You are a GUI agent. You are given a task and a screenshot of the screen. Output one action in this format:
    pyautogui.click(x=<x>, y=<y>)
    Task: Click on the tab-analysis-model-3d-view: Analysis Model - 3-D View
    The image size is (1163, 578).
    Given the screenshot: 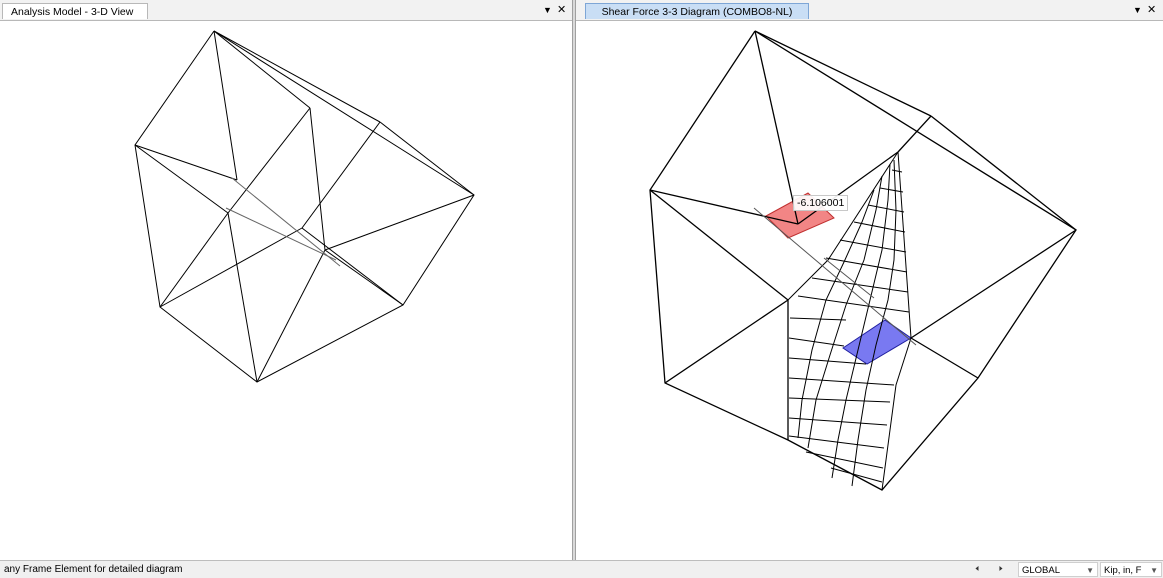 What is the action you would take?
    pyautogui.click(x=75, y=11)
    